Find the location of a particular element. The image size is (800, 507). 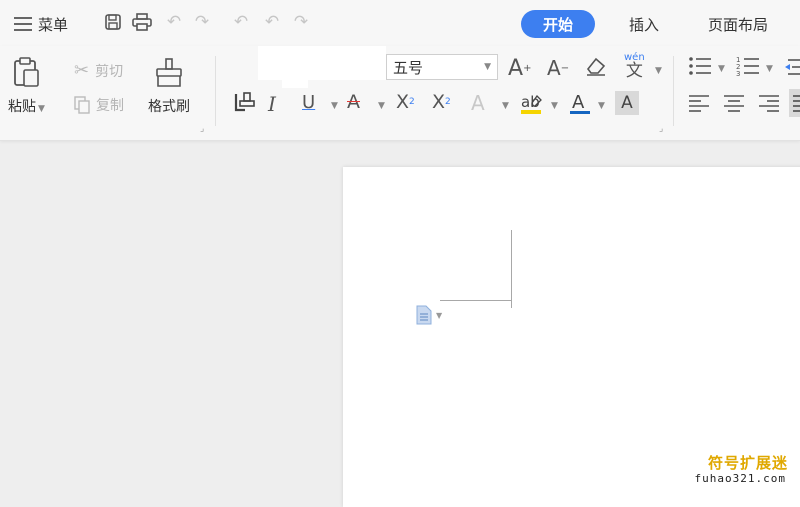

save-icon is located at coordinates (113, 22).